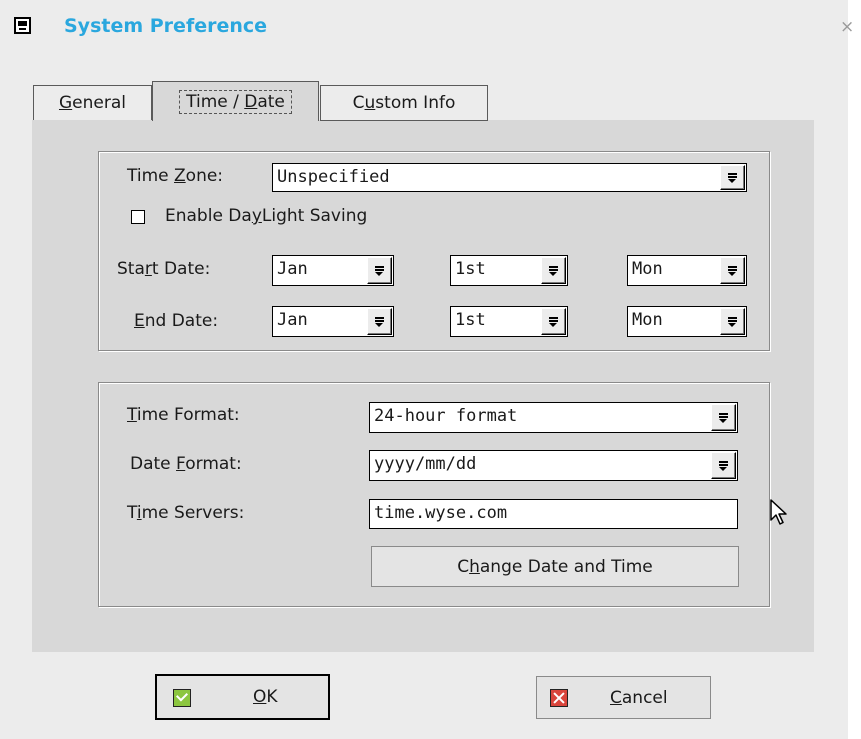  What do you see at coordinates (647, 269) in the screenshot?
I see `start-day-value: Mon` at bounding box center [647, 269].